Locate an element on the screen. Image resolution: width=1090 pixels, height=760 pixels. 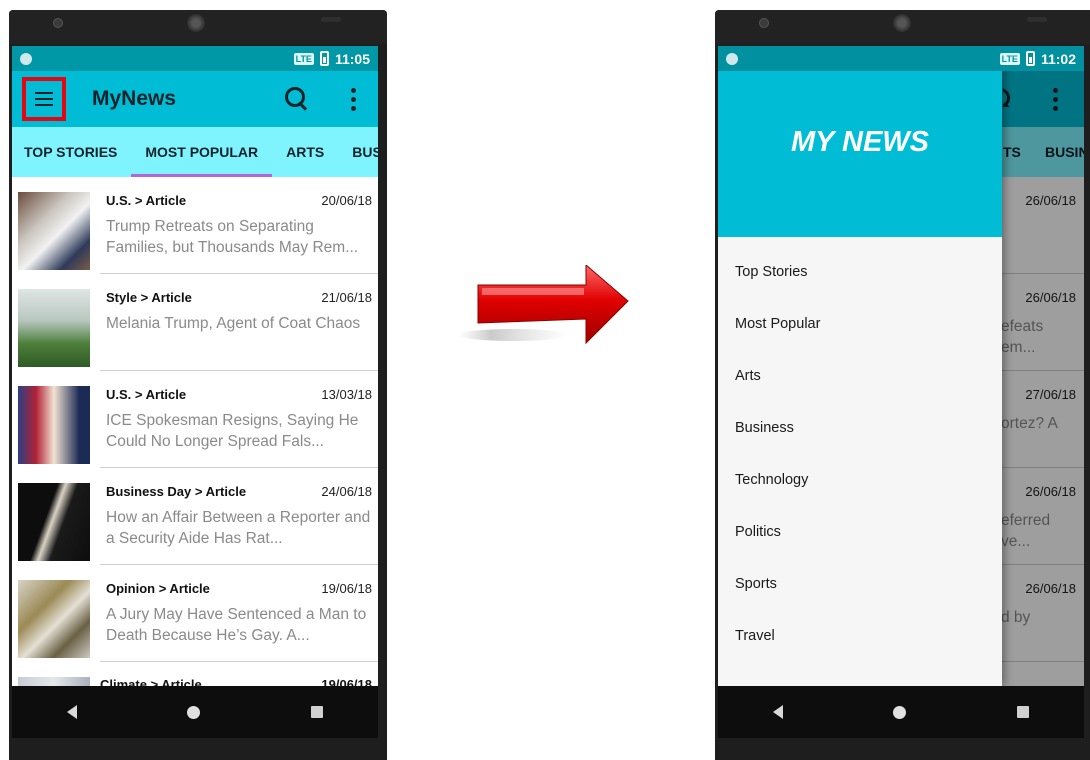
more-vert-icon is located at coordinates (353, 99).